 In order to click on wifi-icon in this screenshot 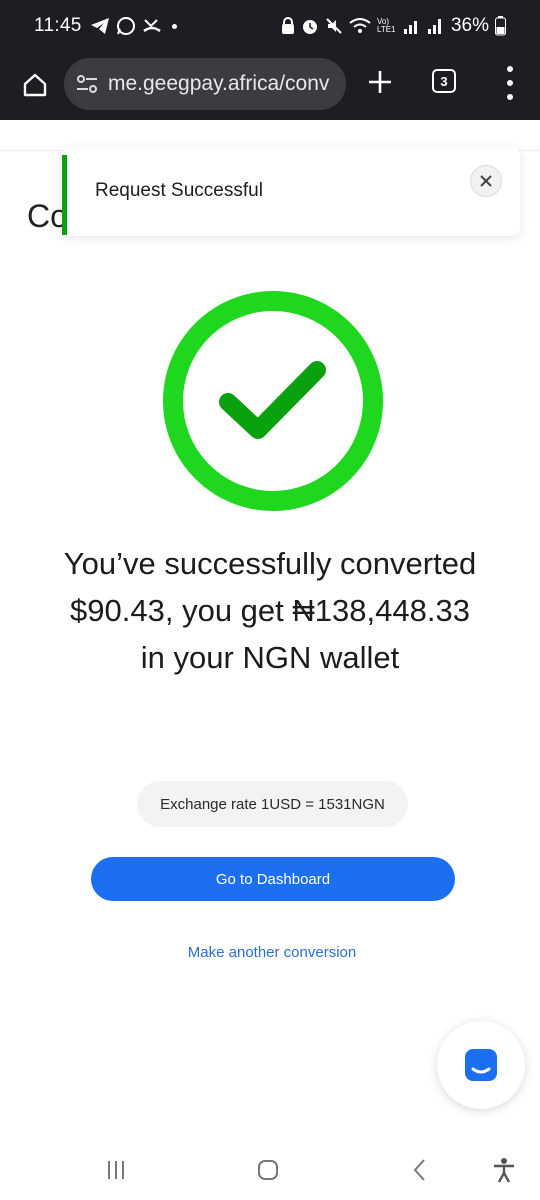, I will do `click(360, 25)`.